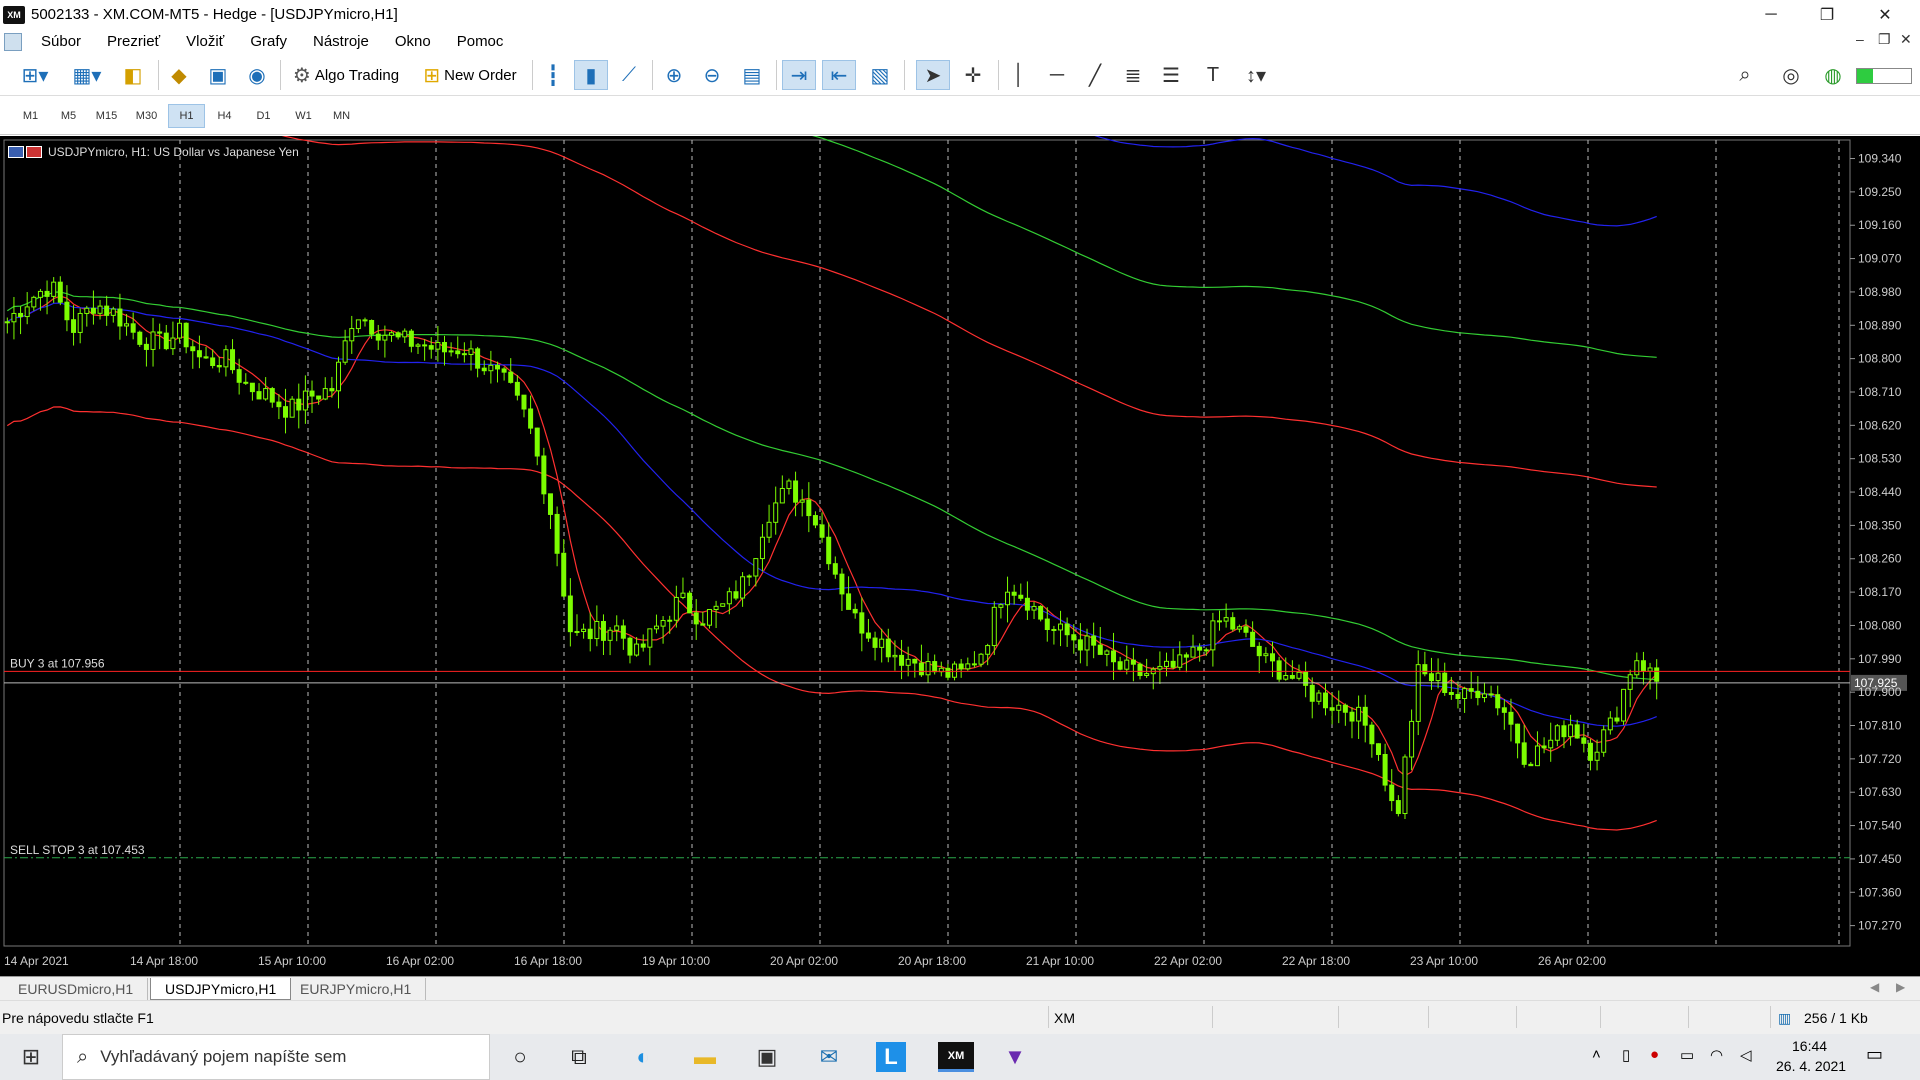  What do you see at coordinates (35, 75) in the screenshot?
I see `new-chart-icon: ⊞▾` at bounding box center [35, 75].